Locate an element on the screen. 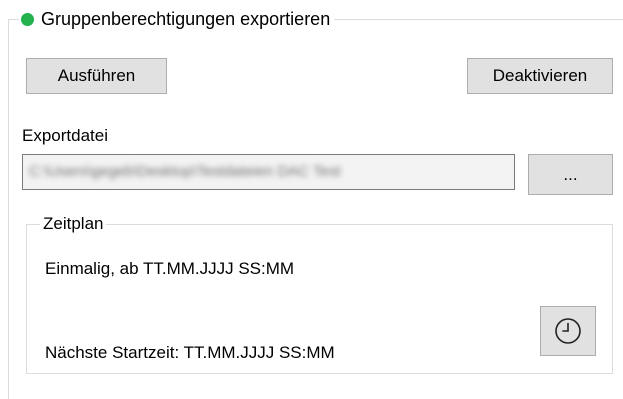 The width and height of the screenshot is (623, 399). schedule-title: Zeitplan is located at coordinates (73, 224).